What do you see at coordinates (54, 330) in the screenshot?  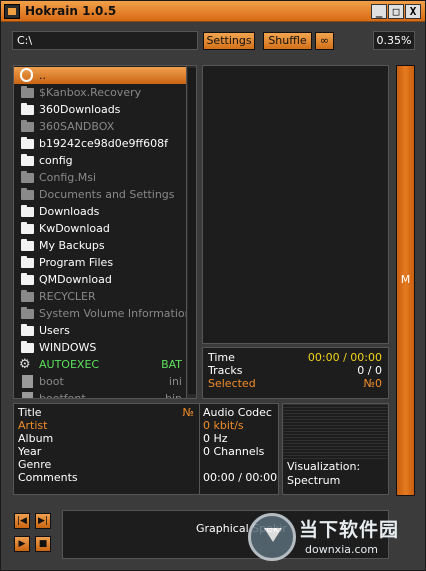 I see `file-name: Users` at bounding box center [54, 330].